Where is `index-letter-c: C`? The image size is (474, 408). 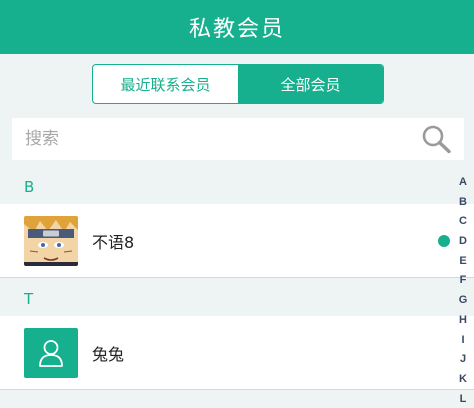
index-letter-c: C is located at coordinates (463, 222).